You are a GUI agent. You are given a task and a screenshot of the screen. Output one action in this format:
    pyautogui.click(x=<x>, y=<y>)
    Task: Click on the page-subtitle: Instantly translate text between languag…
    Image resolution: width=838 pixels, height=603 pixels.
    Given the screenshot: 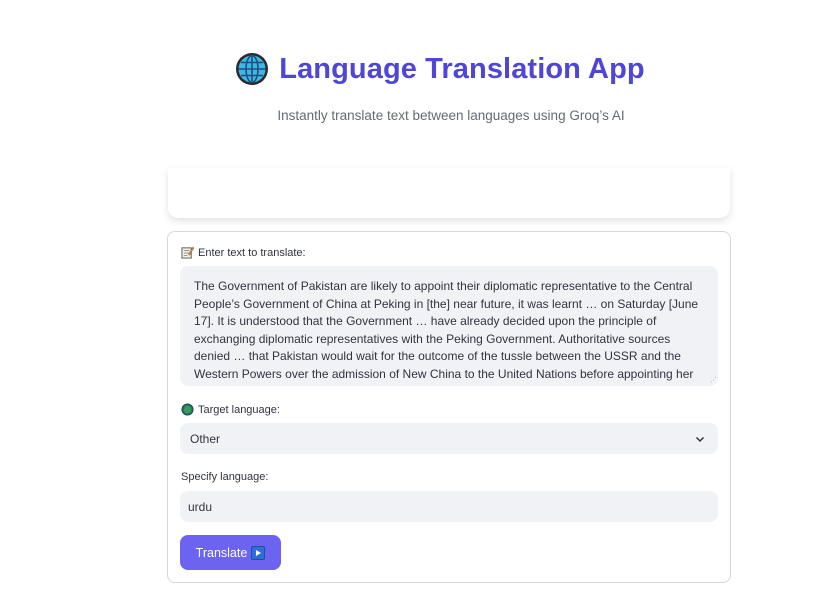 What is the action you would take?
    pyautogui.click(x=451, y=115)
    